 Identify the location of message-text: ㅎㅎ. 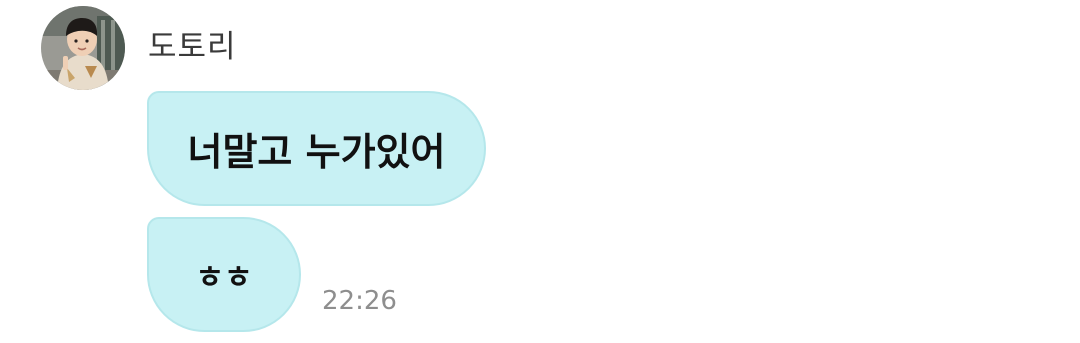
(224, 278).